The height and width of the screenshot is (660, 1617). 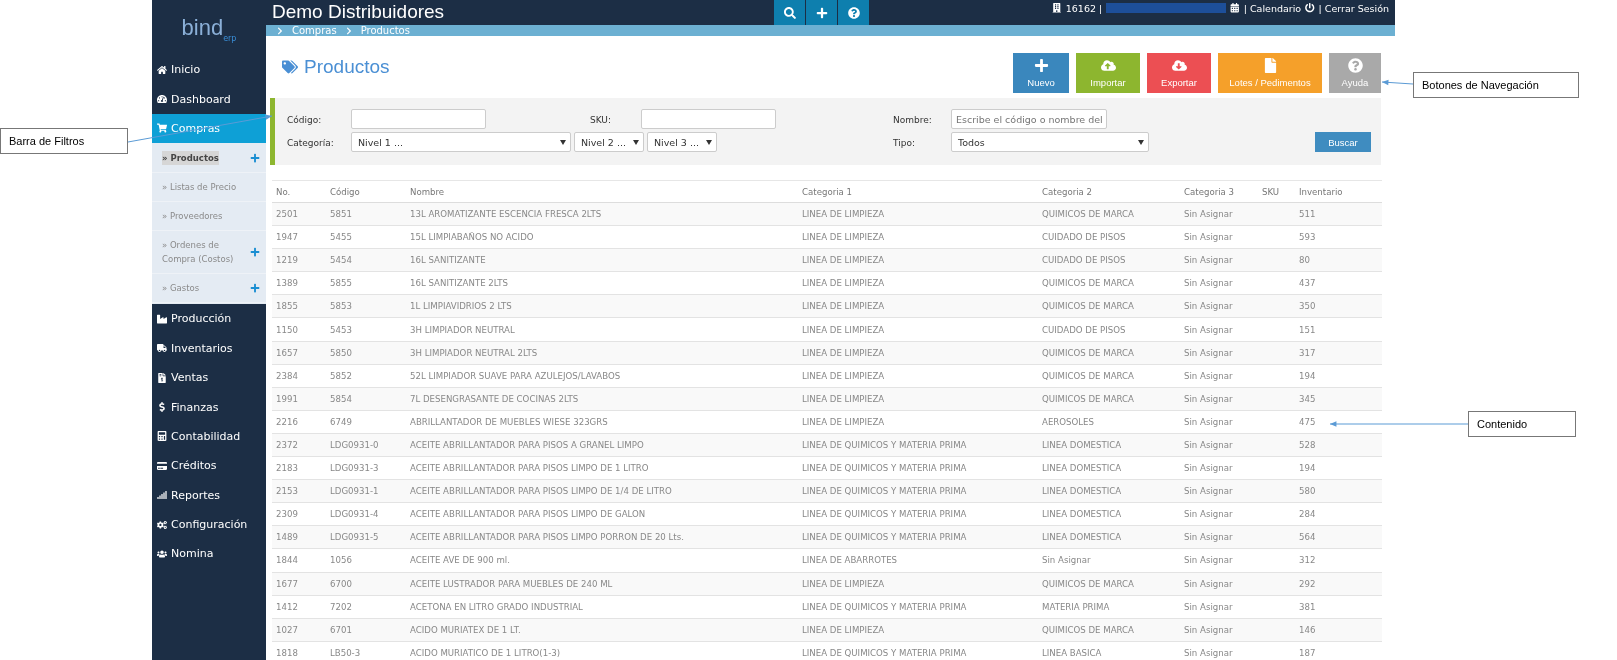 What do you see at coordinates (708, 119) in the screenshot?
I see `sku-field` at bounding box center [708, 119].